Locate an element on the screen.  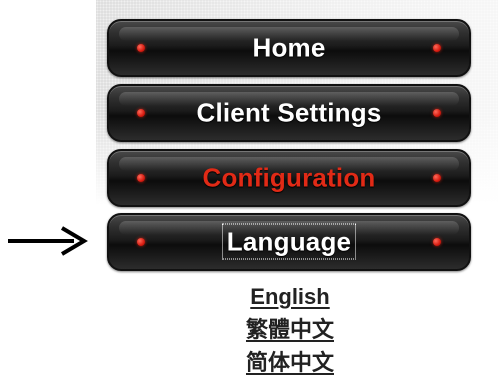
language-list: English 繁體中文 简体中文 is located at coordinates (290, 329).